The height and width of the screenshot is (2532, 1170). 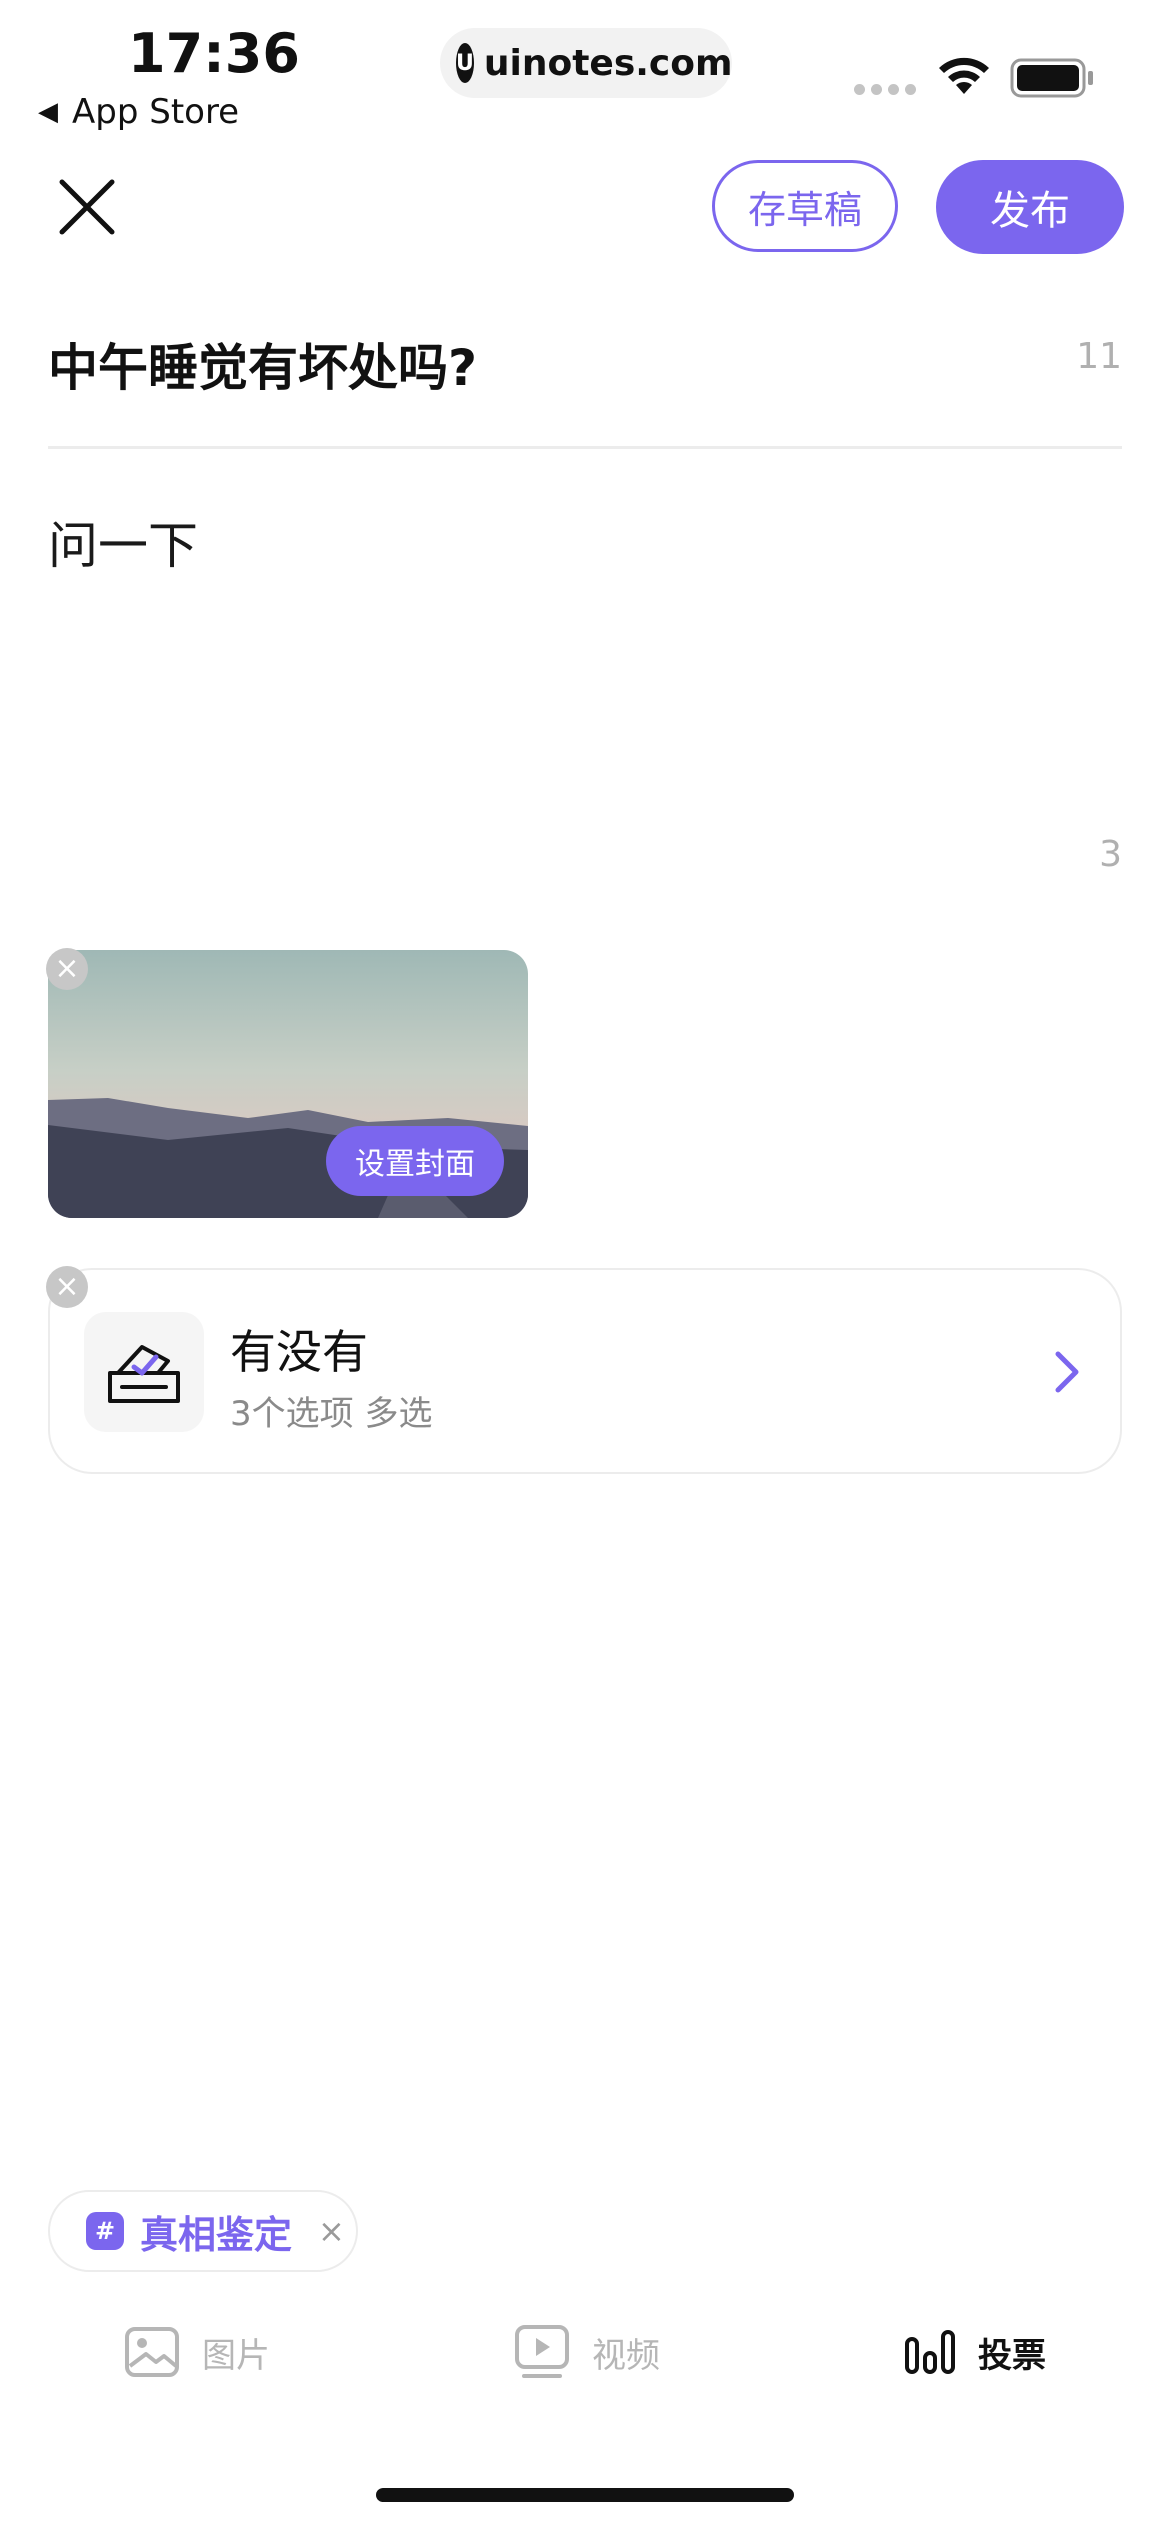 What do you see at coordinates (152, 2352) in the screenshot?
I see `image-icon` at bounding box center [152, 2352].